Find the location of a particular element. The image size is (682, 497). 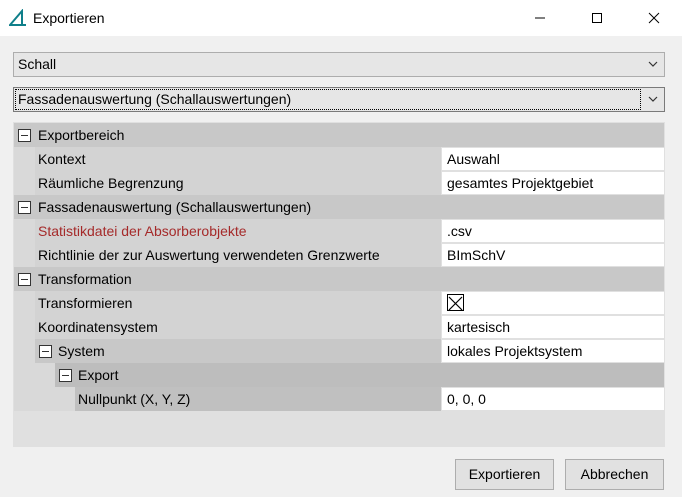

property-name: Statistikdatei der Absorberobjekte is located at coordinates (238, 231).